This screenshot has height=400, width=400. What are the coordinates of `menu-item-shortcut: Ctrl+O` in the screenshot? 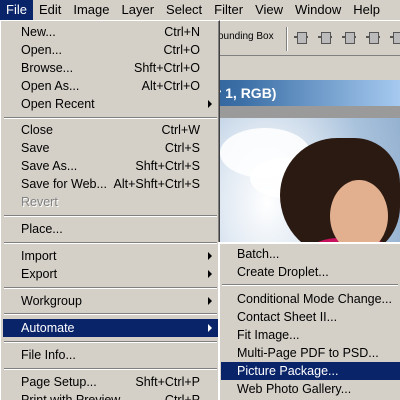 It's located at (181, 50).